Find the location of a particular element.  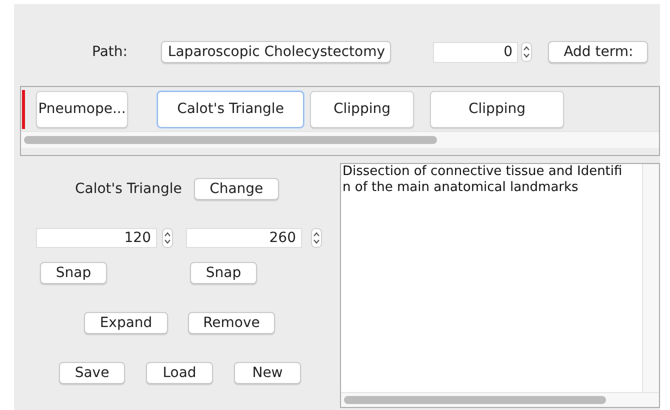

file-button: New is located at coordinates (267, 373).